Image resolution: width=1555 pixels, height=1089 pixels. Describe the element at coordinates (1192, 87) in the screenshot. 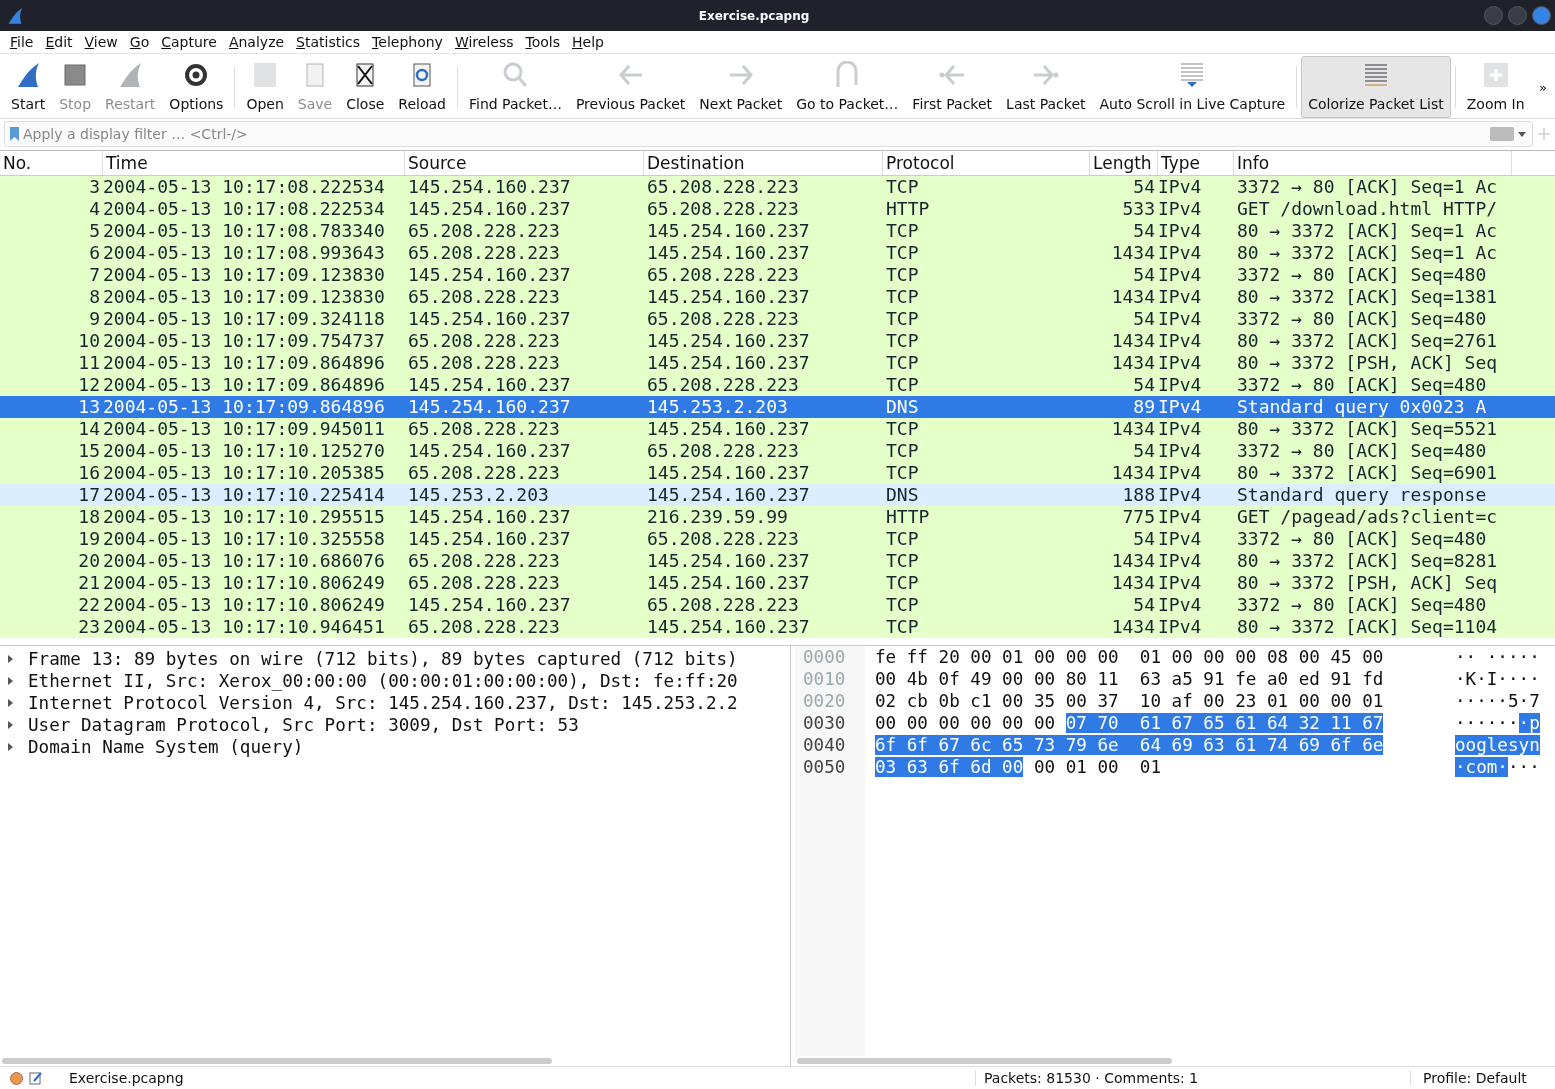

I see `toolbar-button: Auto Scroll in Live Capture` at that location.